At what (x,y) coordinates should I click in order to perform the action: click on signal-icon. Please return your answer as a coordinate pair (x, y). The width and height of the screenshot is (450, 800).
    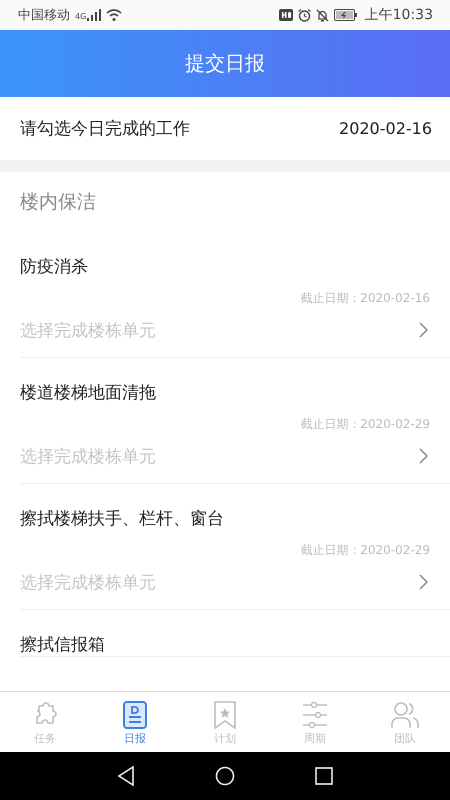
    Looking at the image, I should click on (94, 15).